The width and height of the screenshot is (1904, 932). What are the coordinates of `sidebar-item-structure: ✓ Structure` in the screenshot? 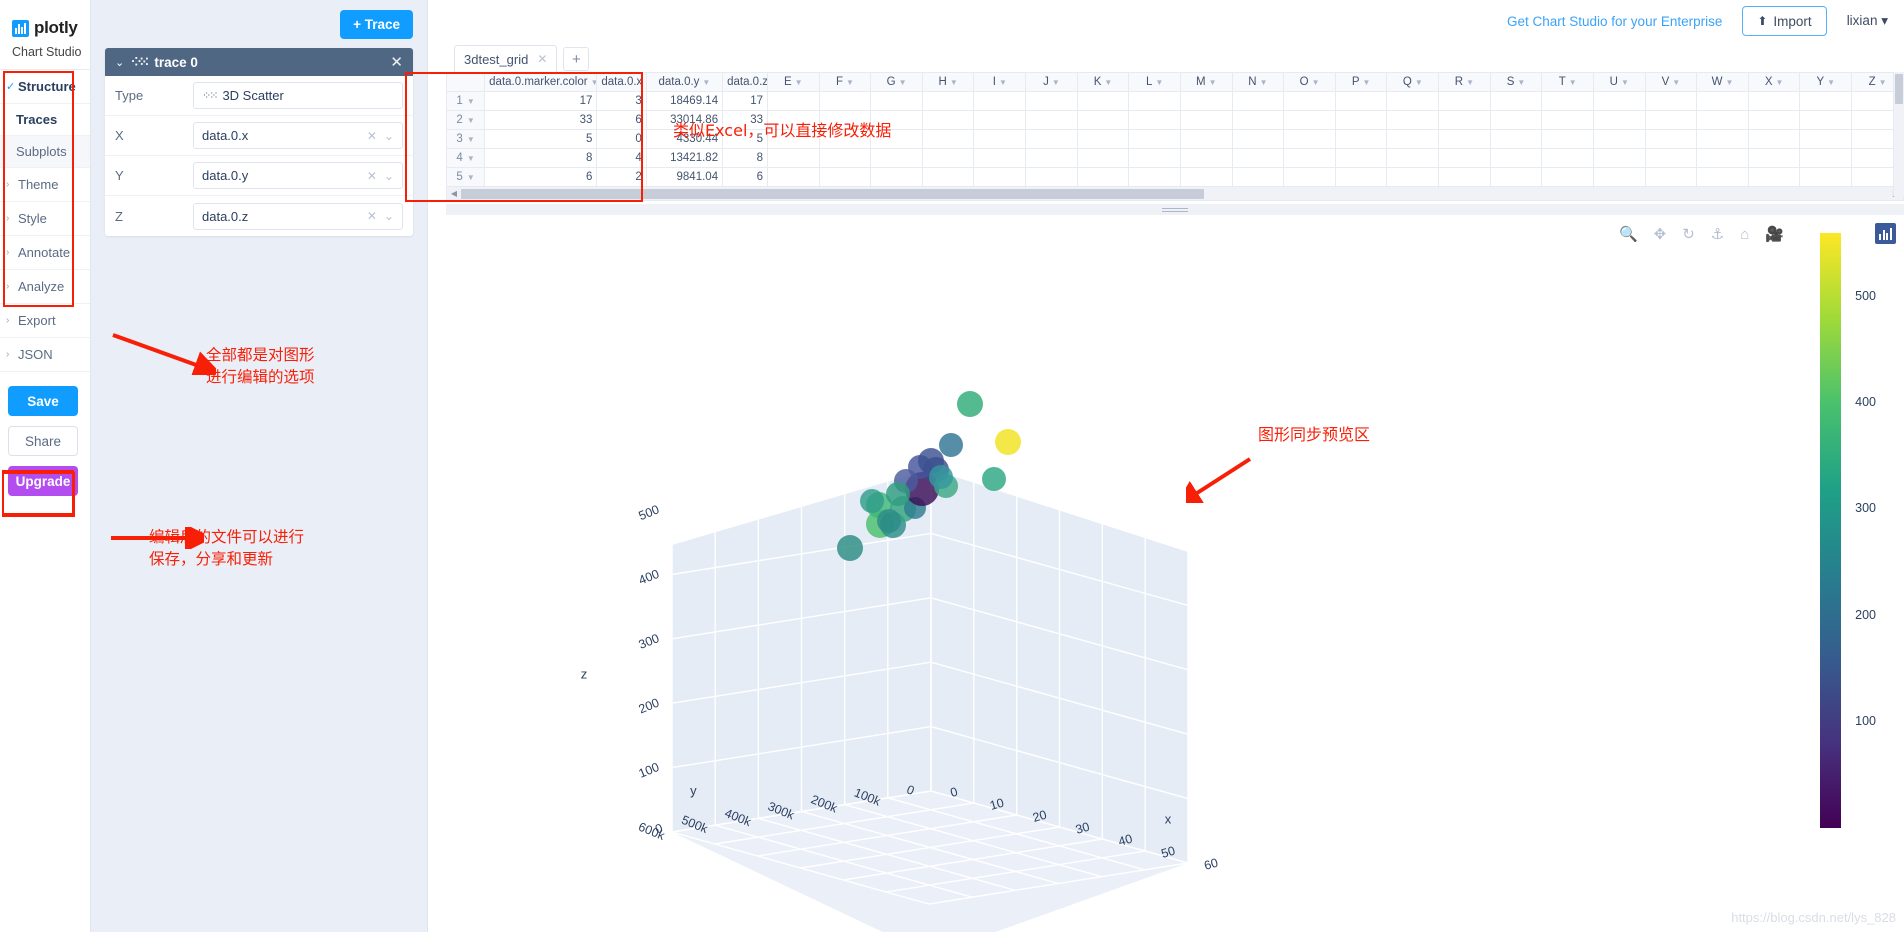 It's located at (45, 87).